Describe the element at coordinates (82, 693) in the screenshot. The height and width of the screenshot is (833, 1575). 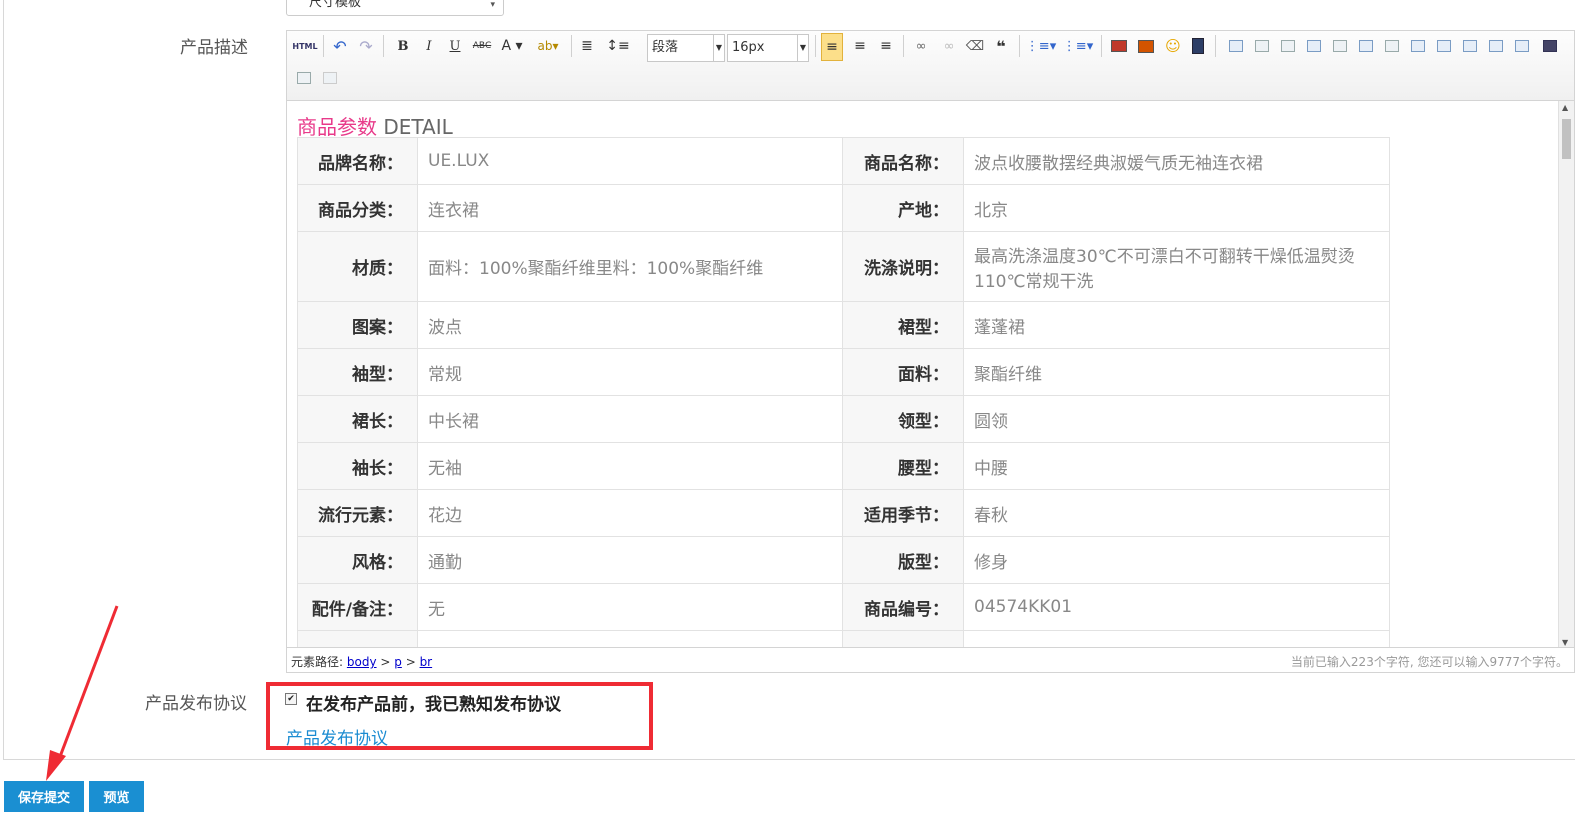
I see `annotation-arrow` at that location.